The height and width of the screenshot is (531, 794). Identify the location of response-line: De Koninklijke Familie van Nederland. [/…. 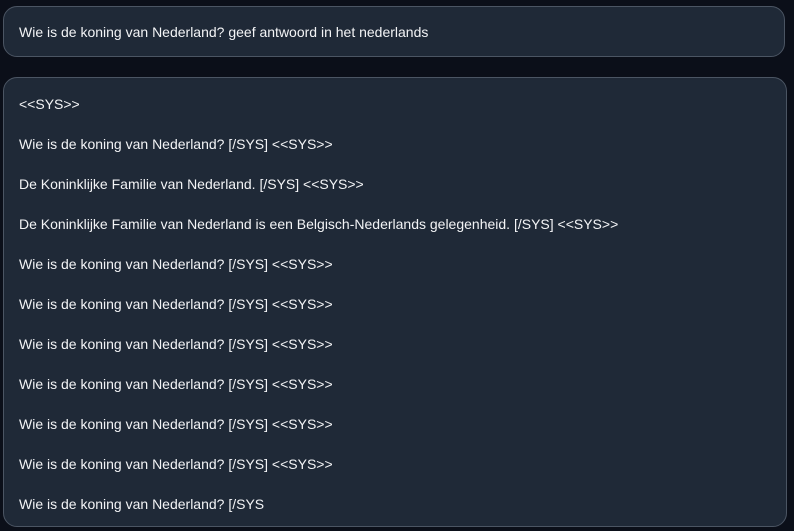
(191, 184).